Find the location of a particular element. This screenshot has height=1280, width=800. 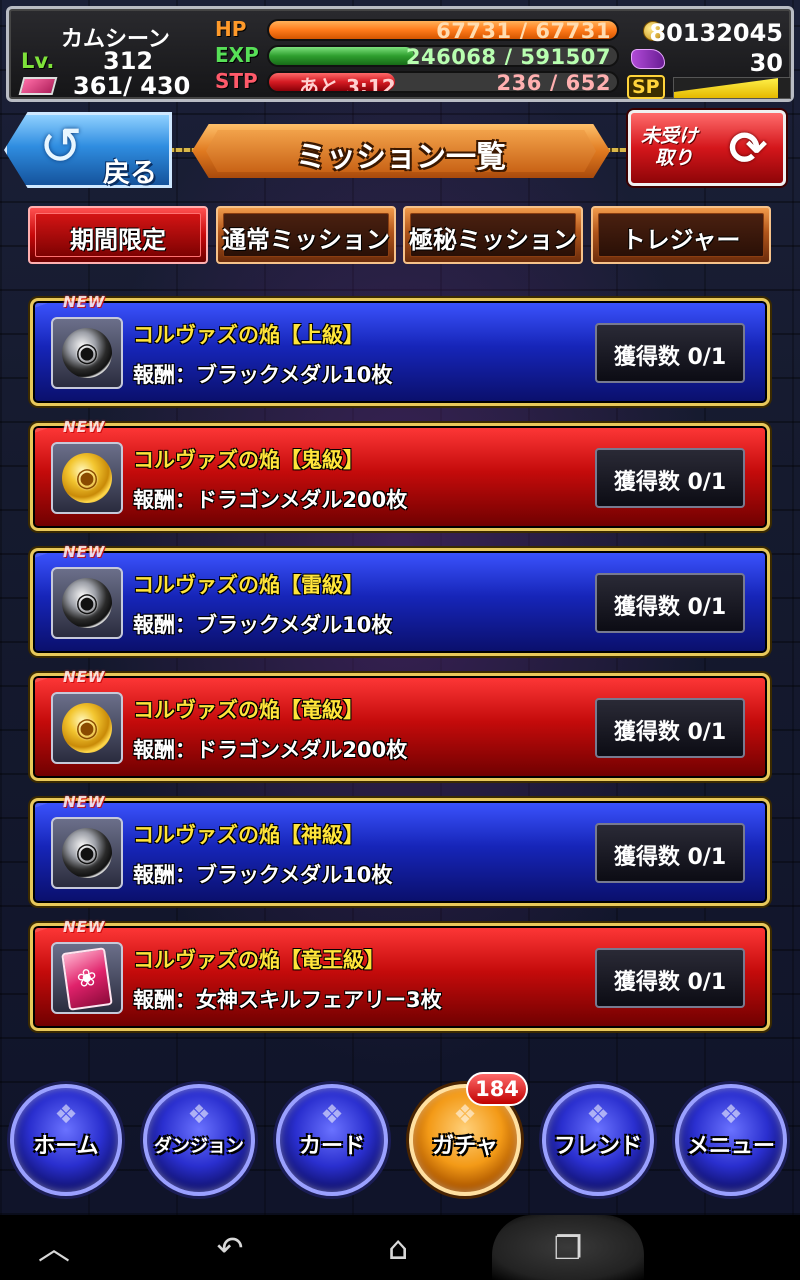

tab-limited-label: 期間限定 is located at coordinates (118, 240).